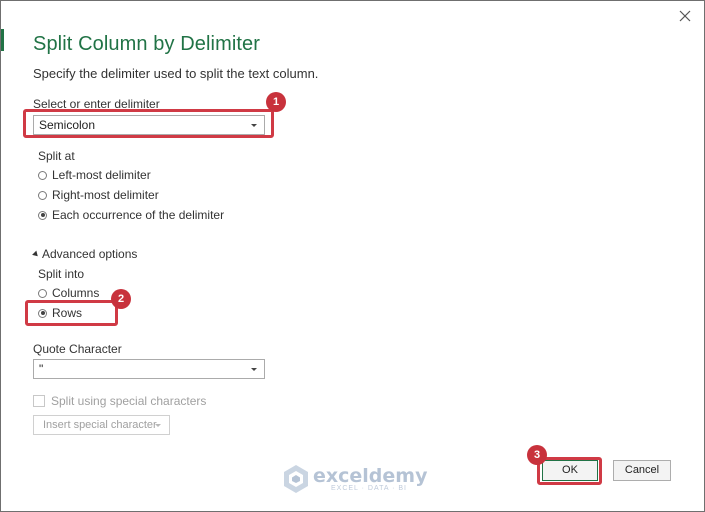  What do you see at coordinates (296, 479) in the screenshot?
I see `exceldemy-logo-icon` at bounding box center [296, 479].